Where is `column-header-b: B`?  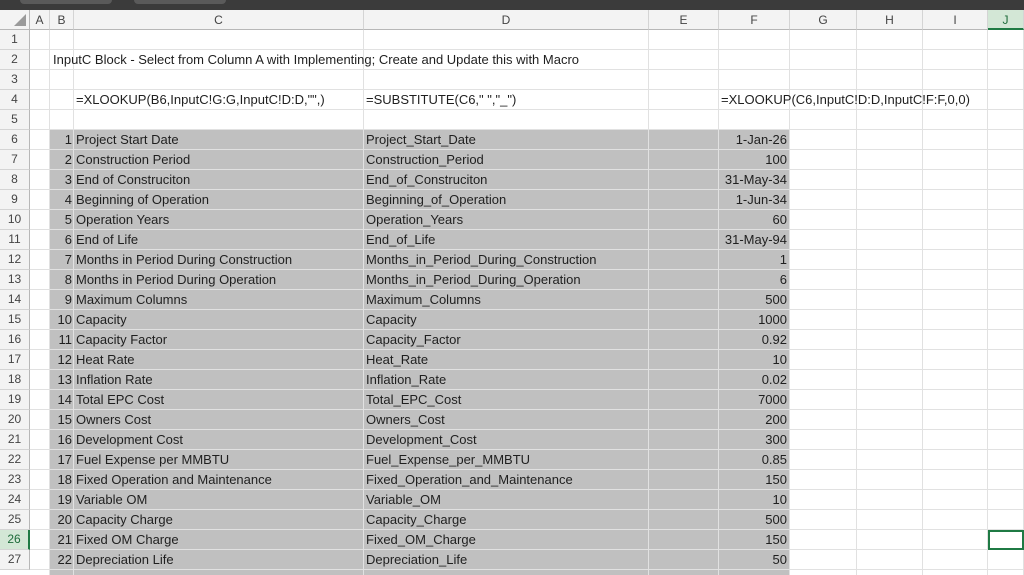 column-header-b: B is located at coordinates (62, 20).